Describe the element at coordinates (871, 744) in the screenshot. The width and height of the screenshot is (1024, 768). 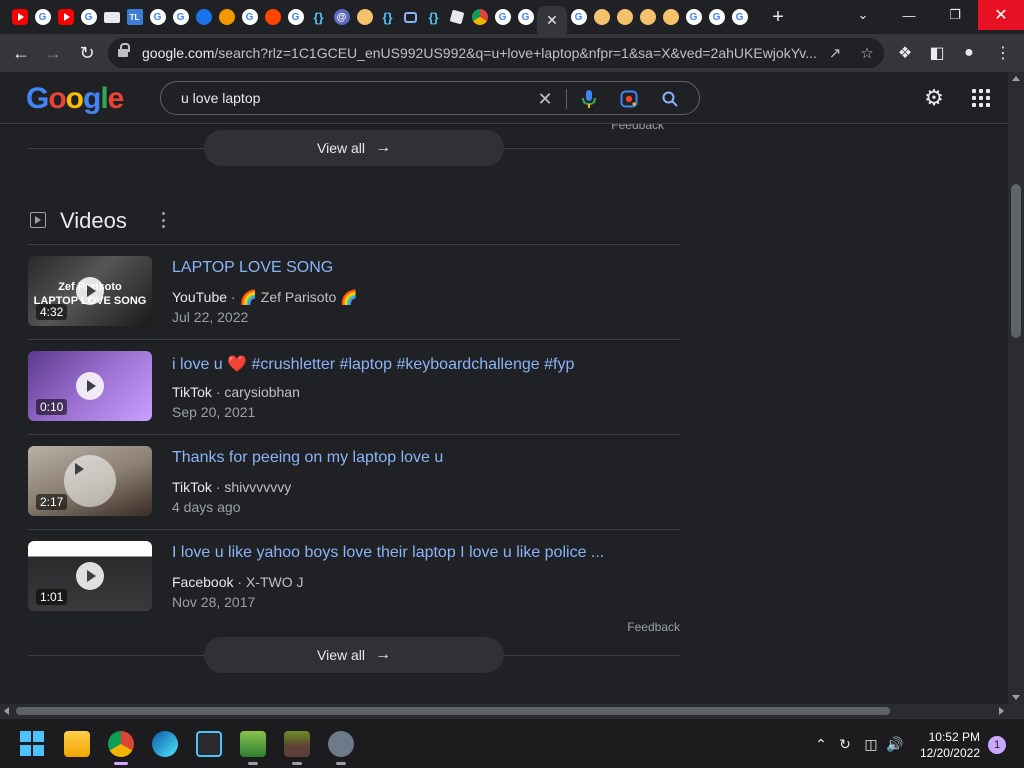
I see `network-icon: ◫` at that location.